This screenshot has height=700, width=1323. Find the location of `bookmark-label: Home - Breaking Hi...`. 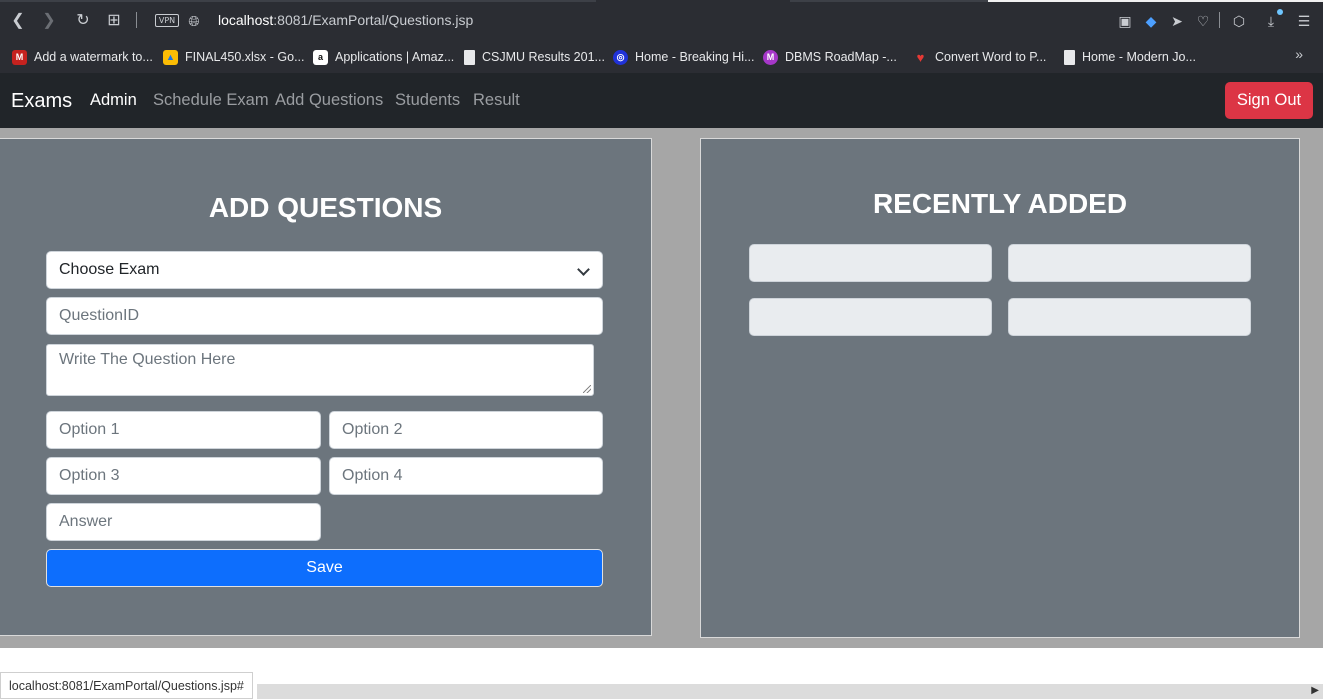

bookmark-label: Home - Breaking Hi... is located at coordinates (695, 57).